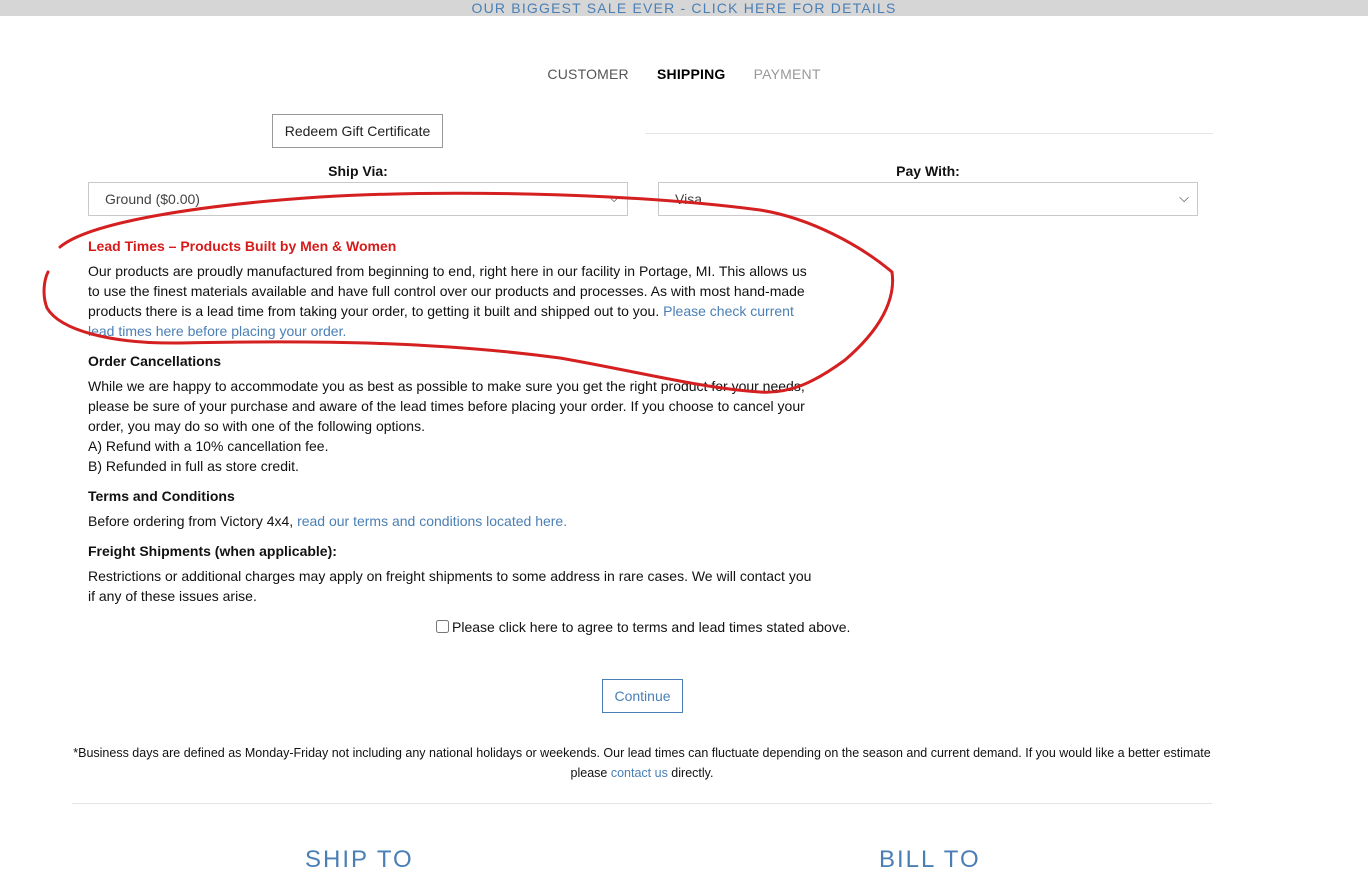 The image size is (1368, 874). Describe the element at coordinates (155, 361) in the screenshot. I see `cancellations-title: Order Cancellations` at that location.